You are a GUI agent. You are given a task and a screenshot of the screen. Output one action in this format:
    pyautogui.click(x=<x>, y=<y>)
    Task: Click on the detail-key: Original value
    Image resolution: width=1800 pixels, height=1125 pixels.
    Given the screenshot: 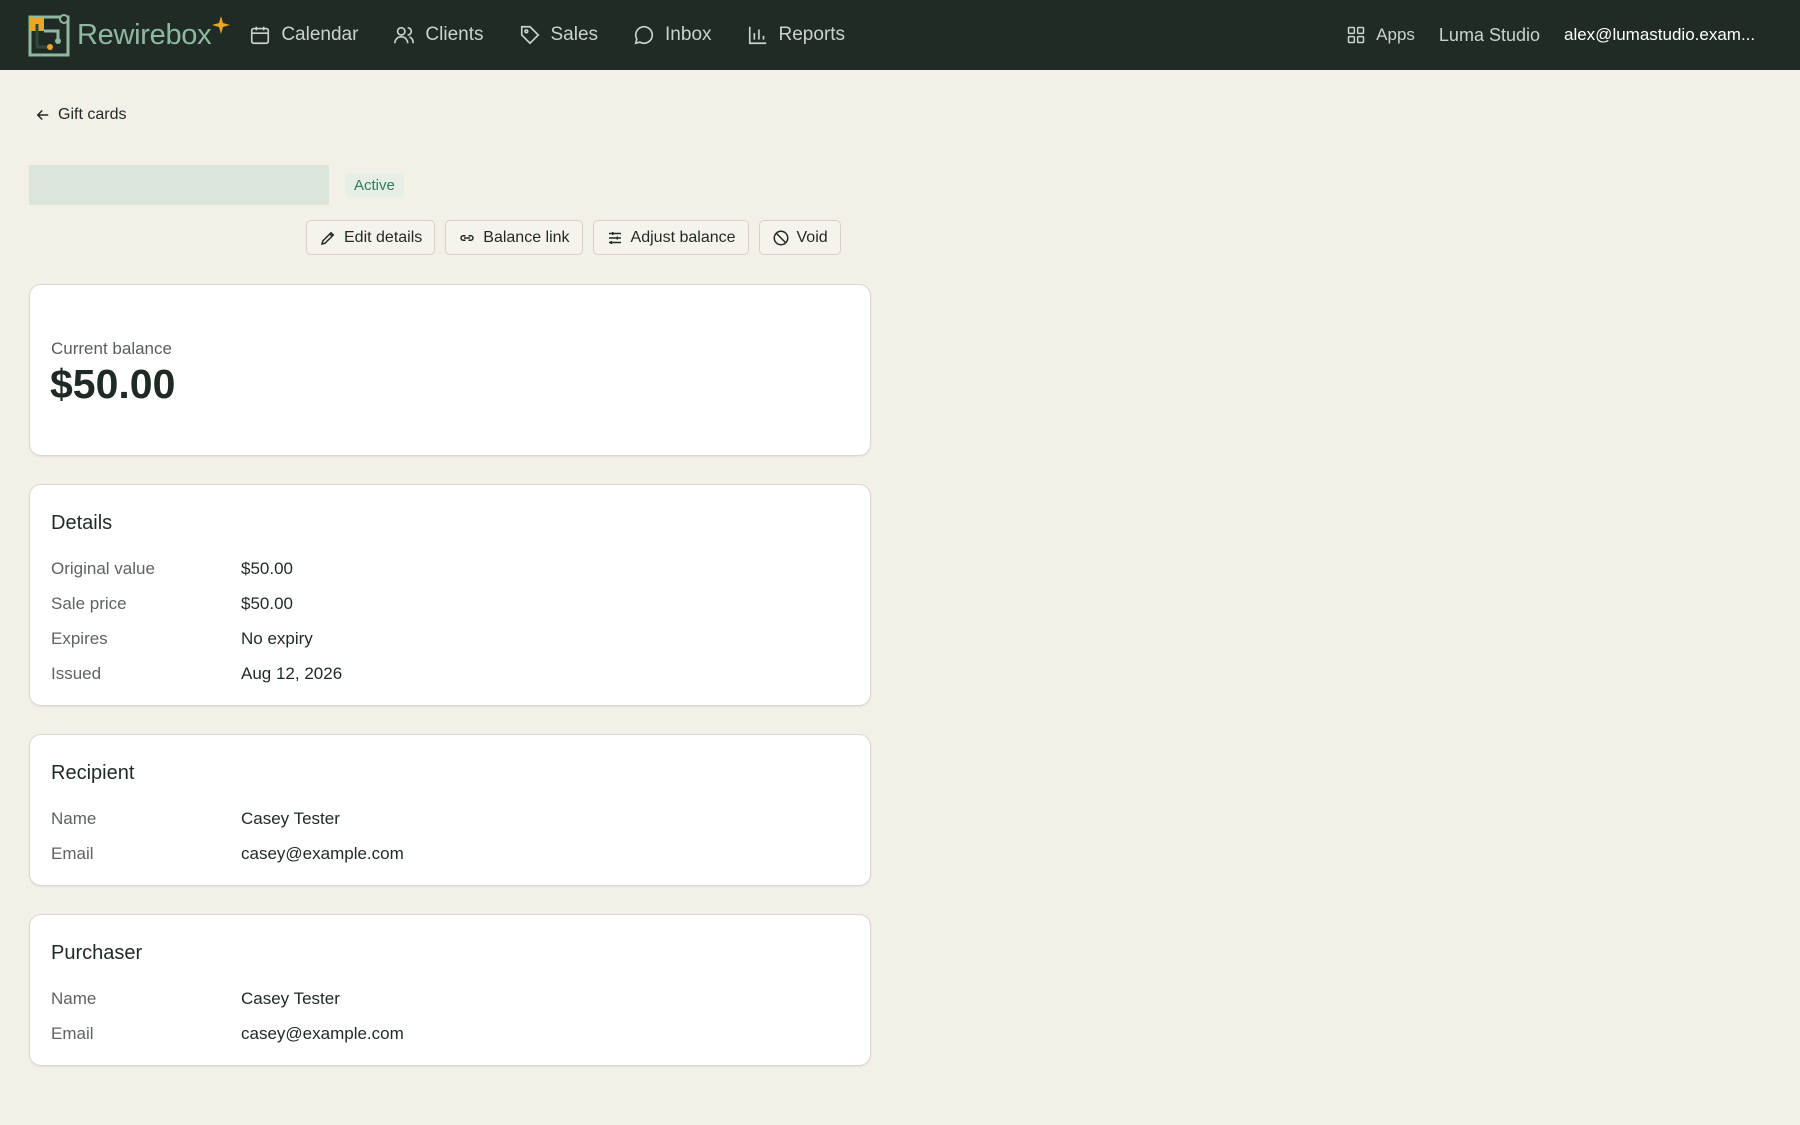 What is the action you would take?
    pyautogui.click(x=103, y=568)
    